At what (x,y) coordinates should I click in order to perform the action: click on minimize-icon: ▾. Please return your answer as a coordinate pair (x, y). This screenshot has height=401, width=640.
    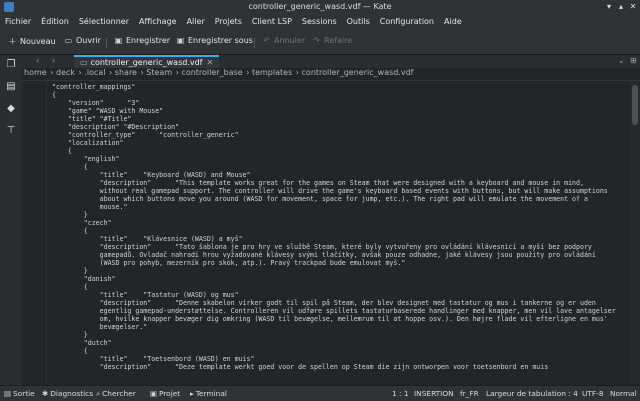
    Looking at the image, I should click on (609, 7).